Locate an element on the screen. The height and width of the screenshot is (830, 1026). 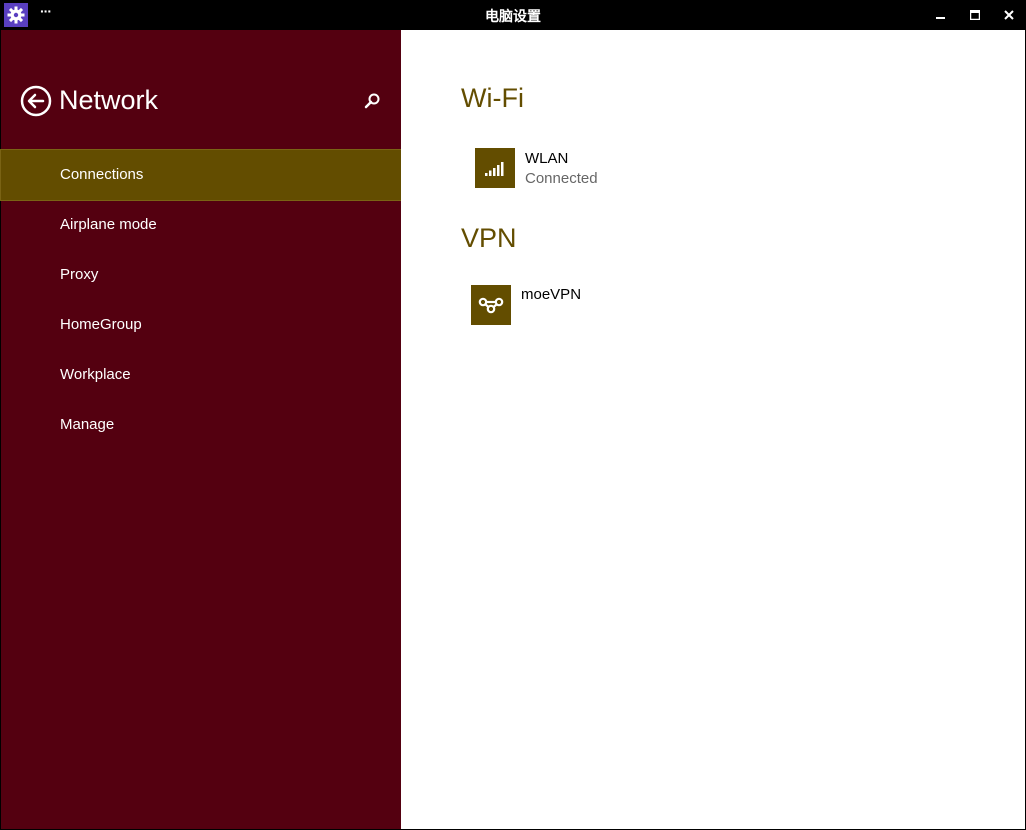
wifi-heading: Wi-Fi is located at coordinates (492, 98).